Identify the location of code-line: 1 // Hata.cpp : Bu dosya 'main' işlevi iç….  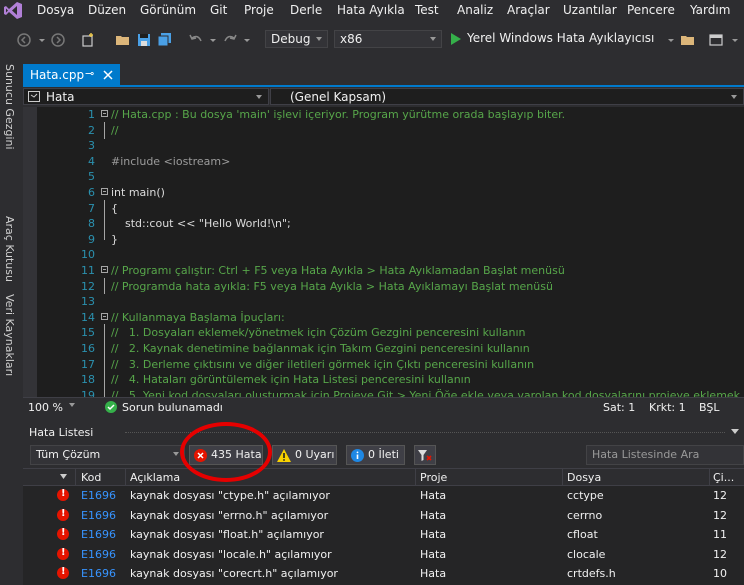
(383, 115).